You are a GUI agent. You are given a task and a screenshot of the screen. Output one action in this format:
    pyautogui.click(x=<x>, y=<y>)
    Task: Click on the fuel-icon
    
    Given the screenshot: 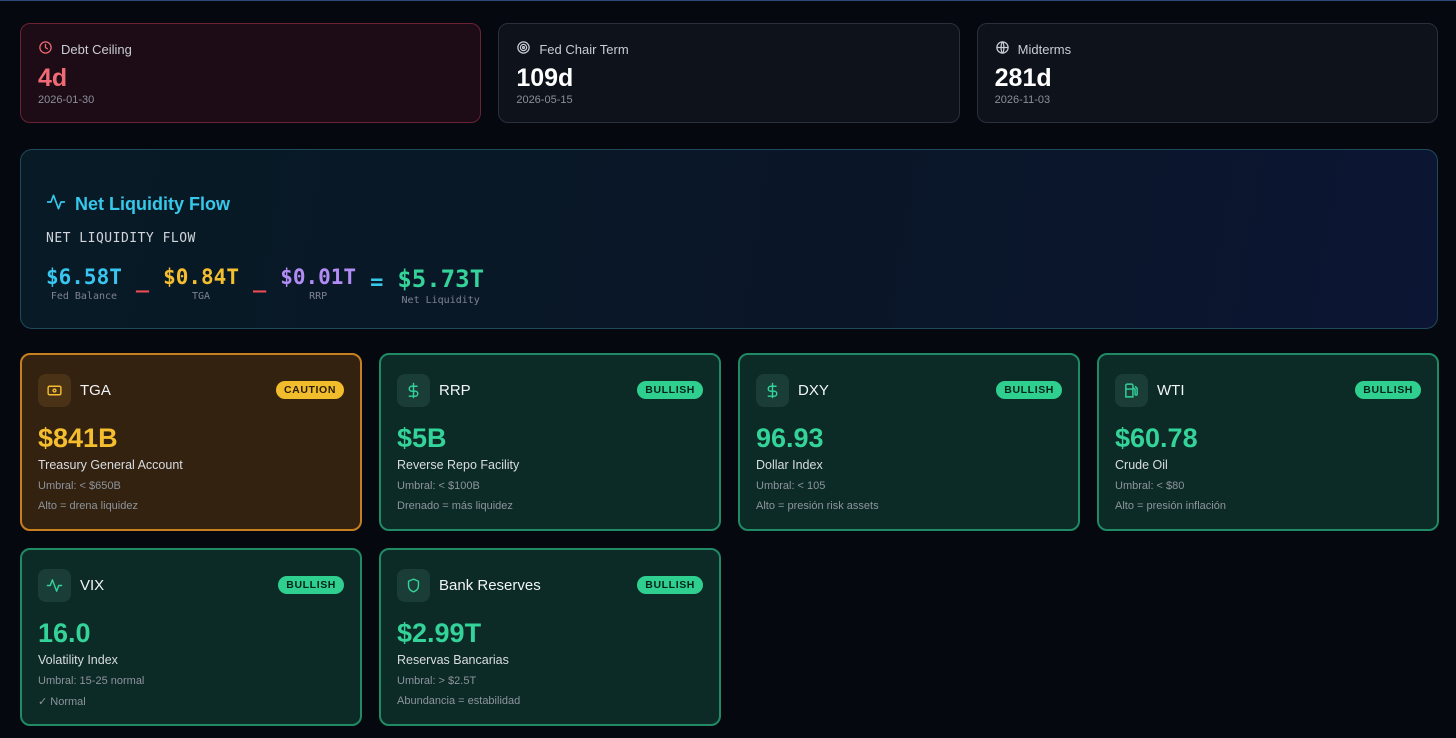 What is the action you would take?
    pyautogui.click(x=1131, y=390)
    